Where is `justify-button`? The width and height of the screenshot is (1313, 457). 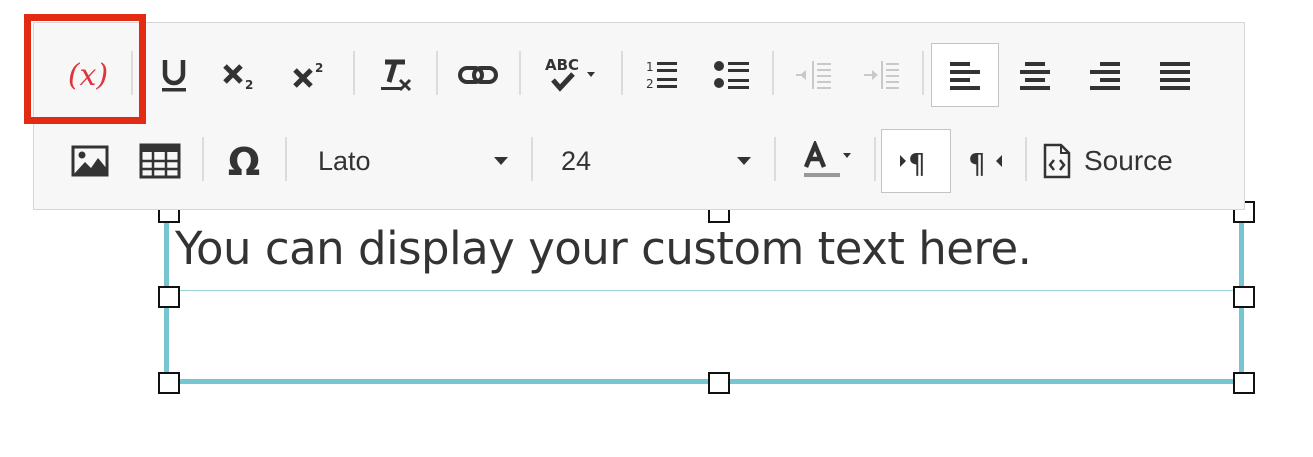
justify-button is located at coordinates (1175, 75).